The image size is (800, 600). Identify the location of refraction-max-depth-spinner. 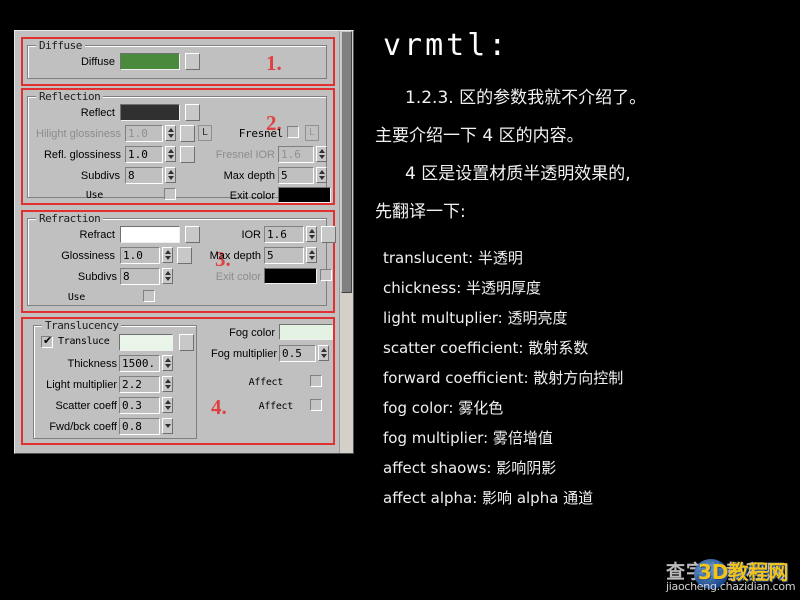
(311, 255).